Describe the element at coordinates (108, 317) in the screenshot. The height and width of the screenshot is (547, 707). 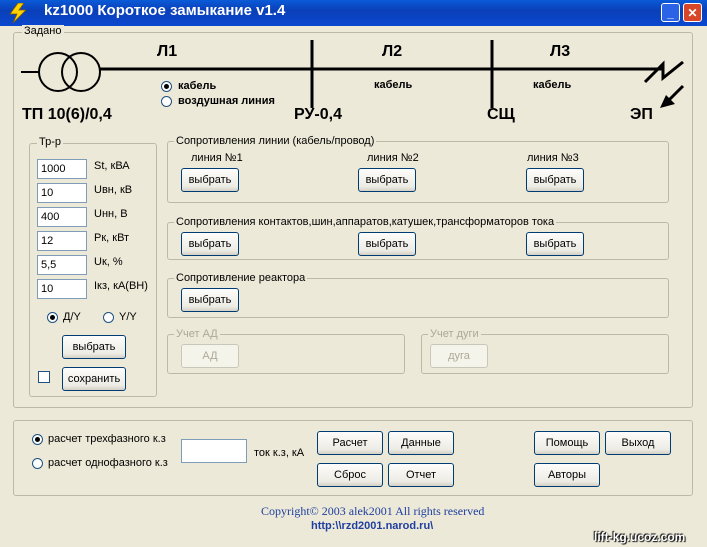
I see `radio-star-star` at that location.